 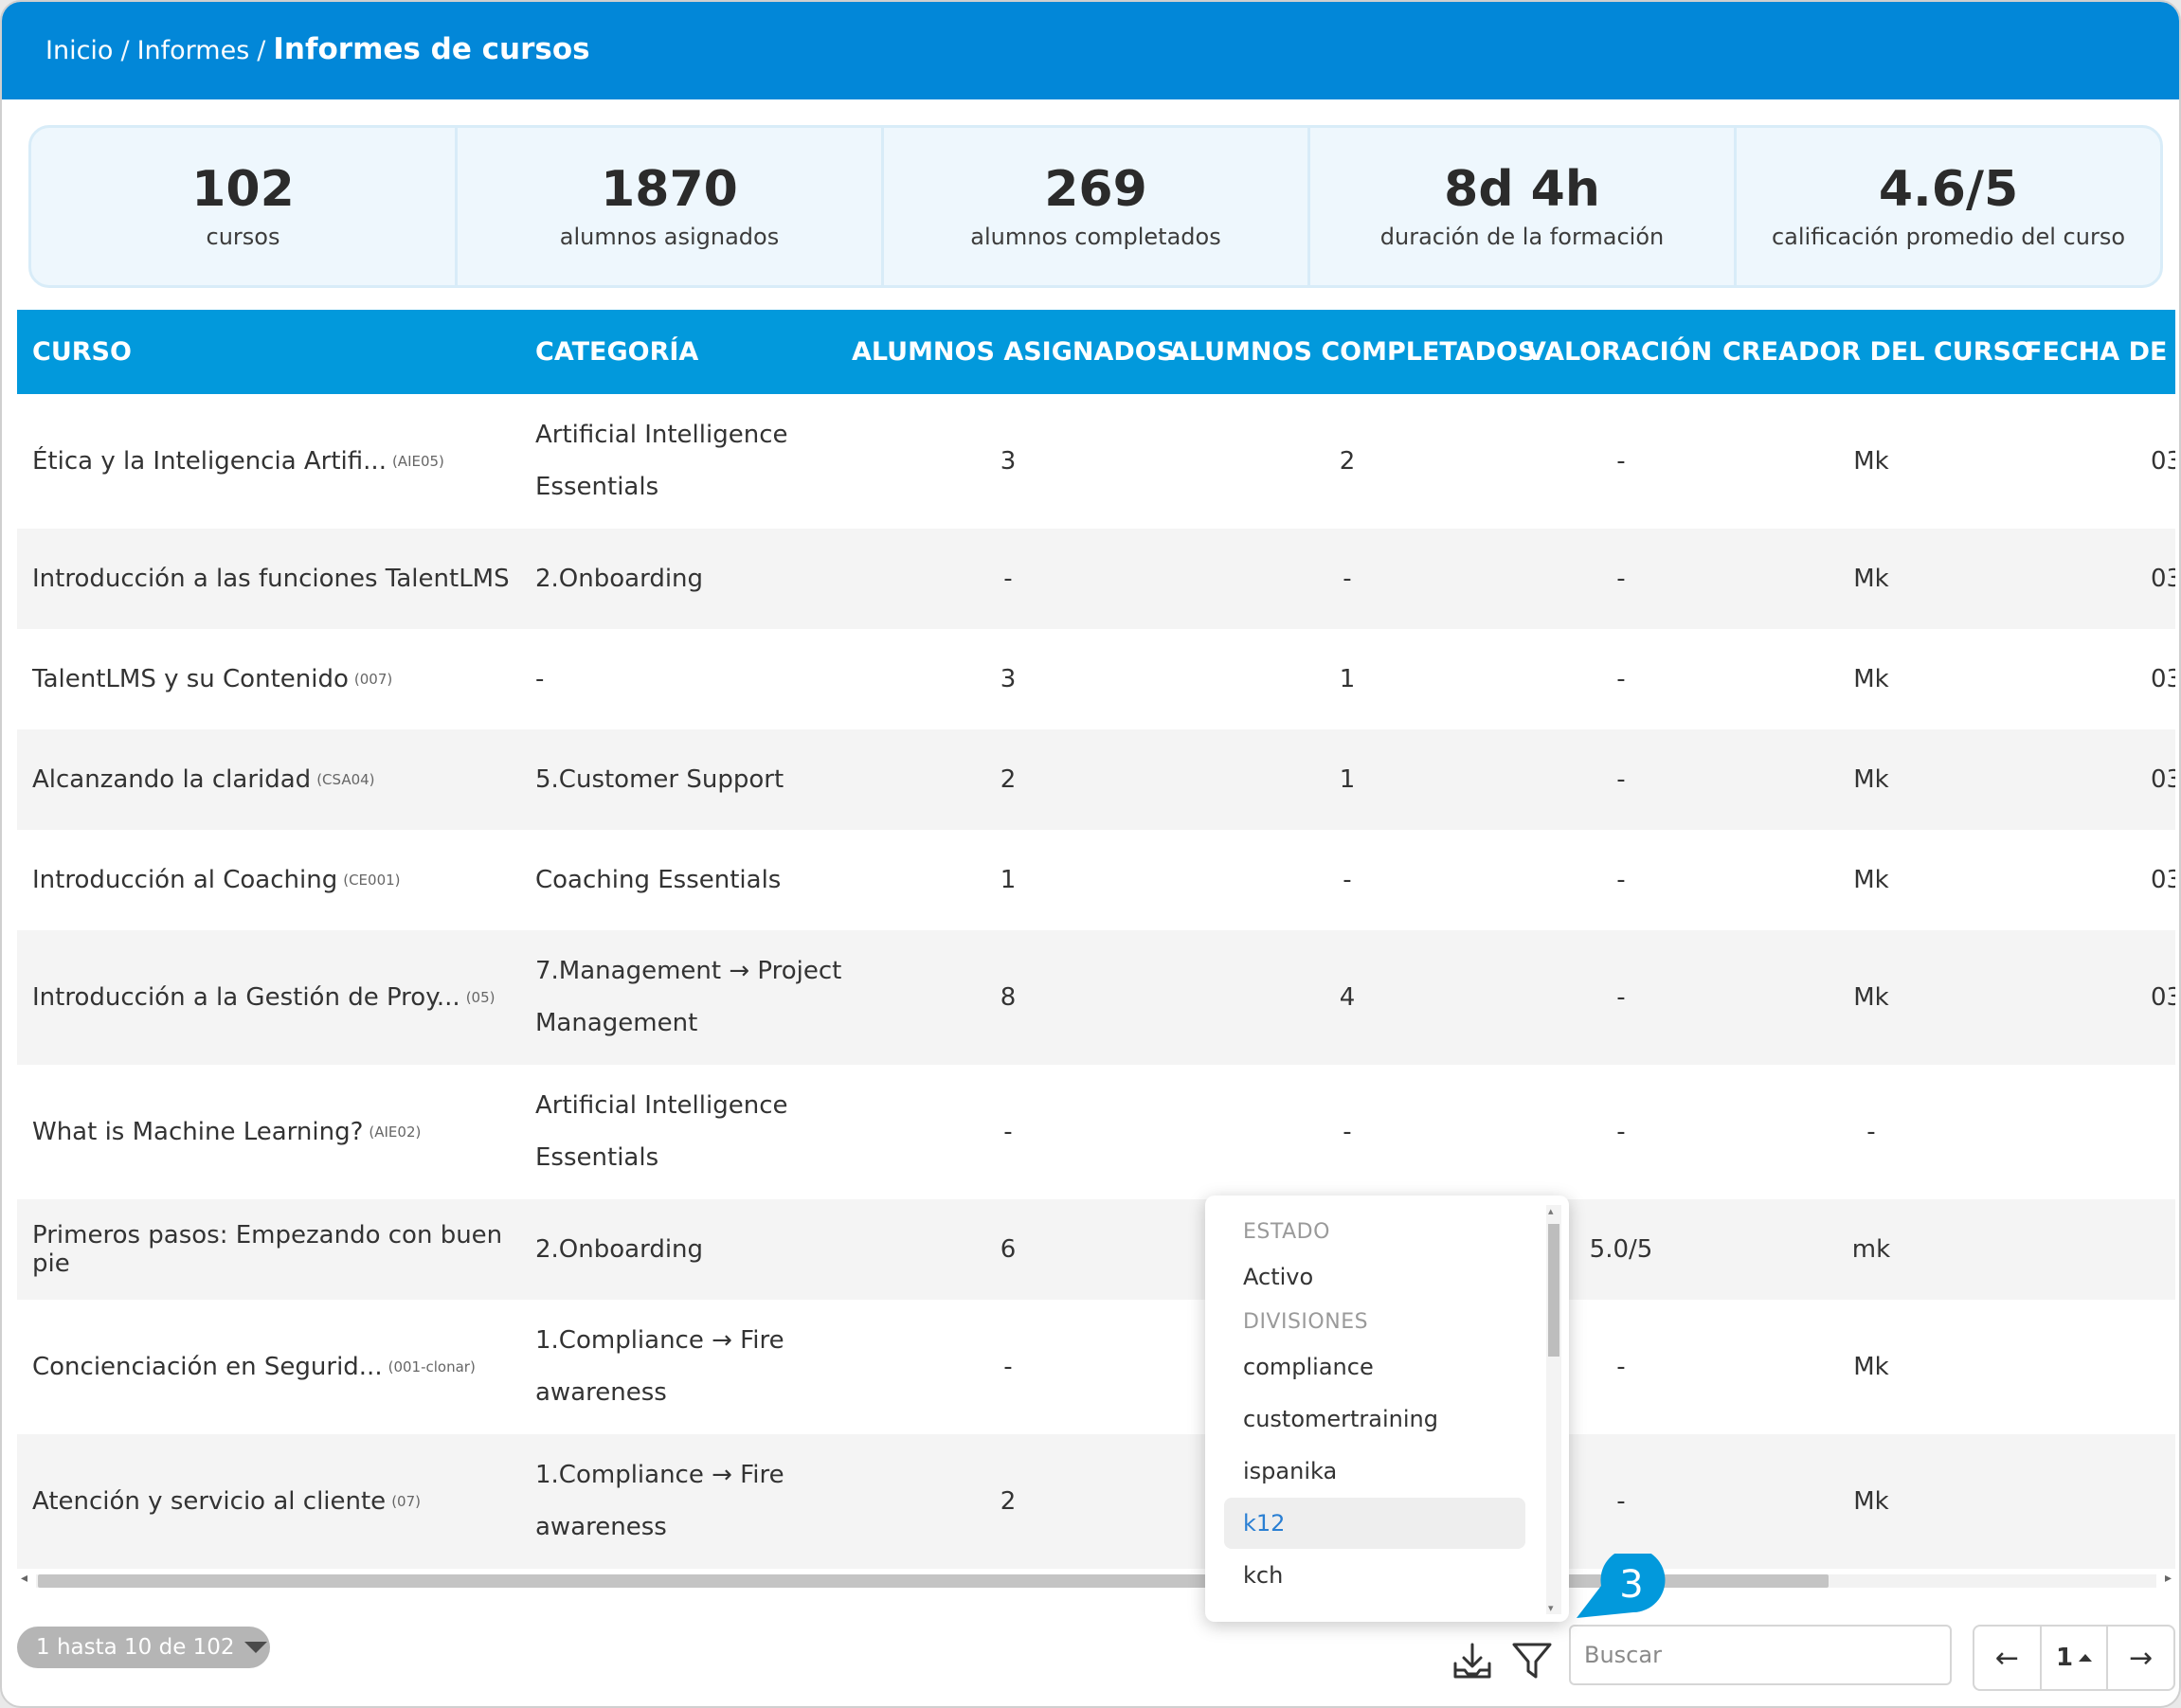 I want to click on course-code: (001-clonar), so click(x=432, y=1367).